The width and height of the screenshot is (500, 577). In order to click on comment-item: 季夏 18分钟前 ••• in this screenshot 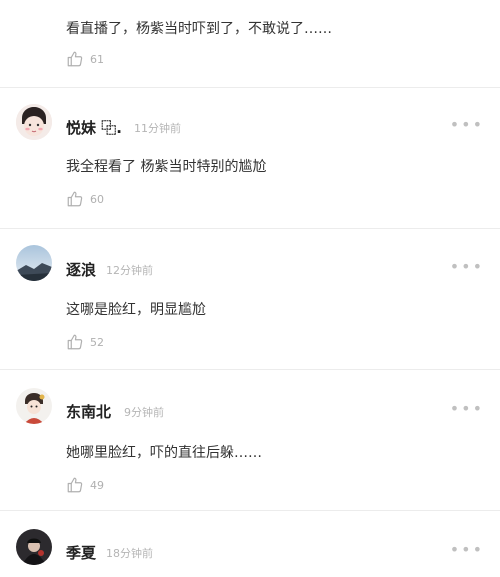, I will do `click(250, 544)`.